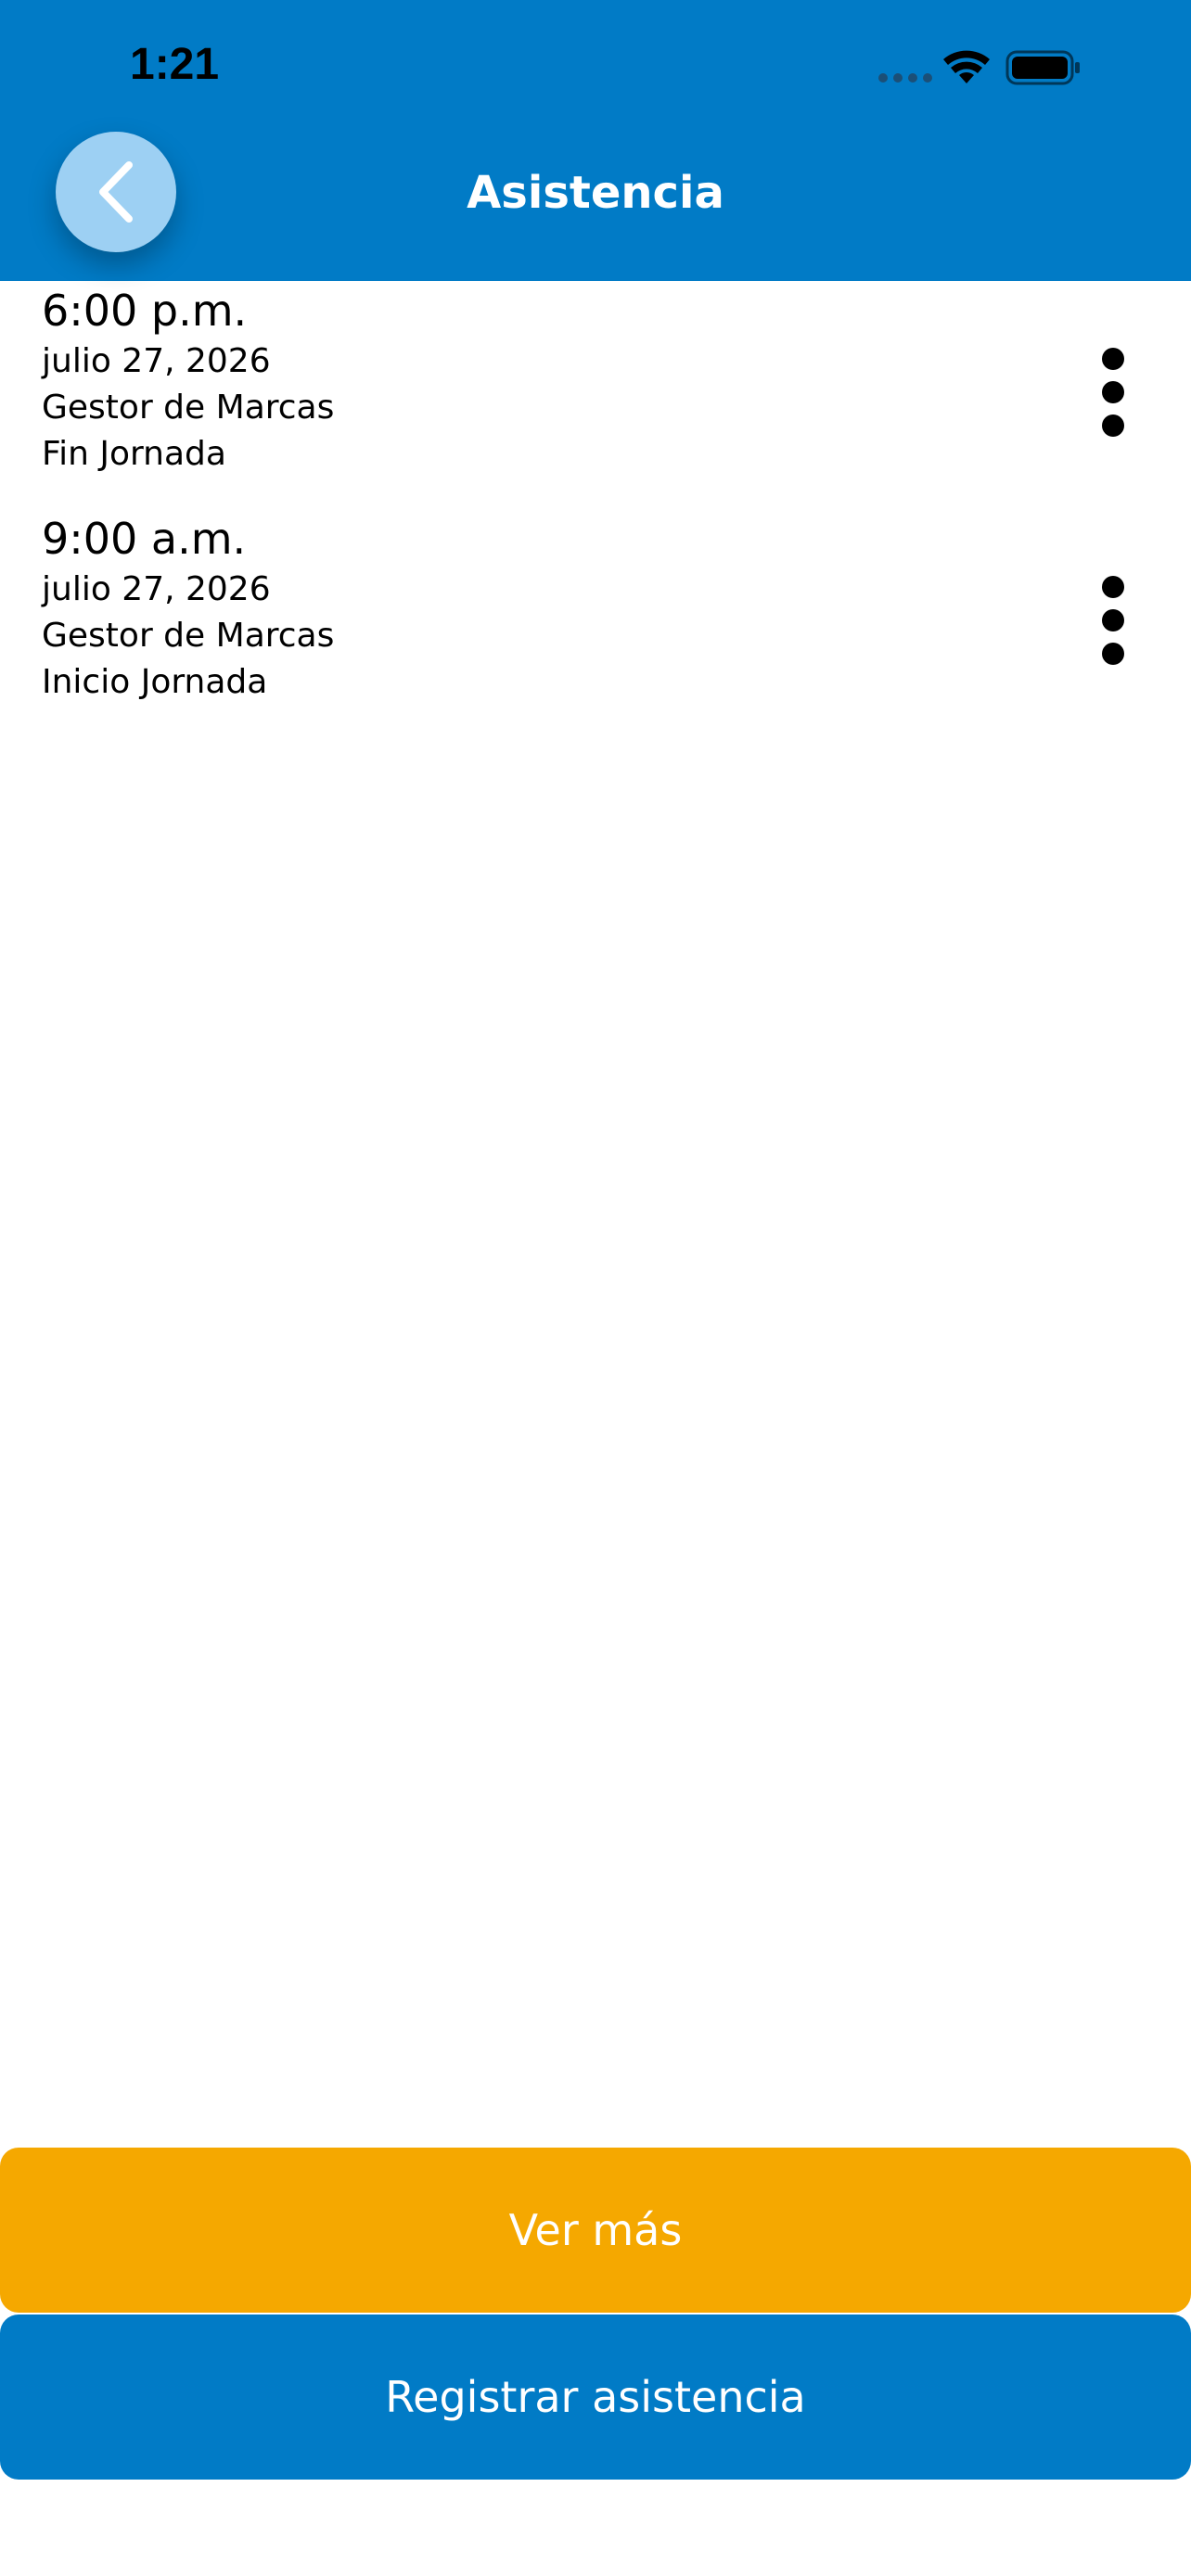 This screenshot has height=2576, width=1191. Describe the element at coordinates (995, 67) in the screenshot. I see `status-icons` at that location.